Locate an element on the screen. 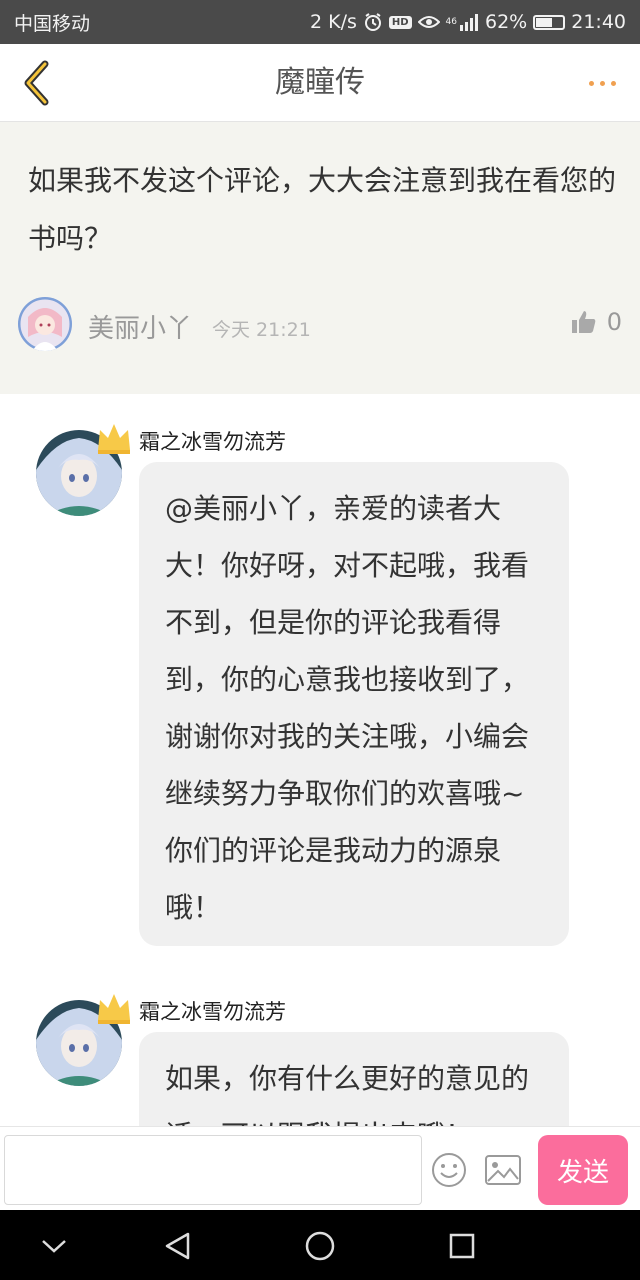 Image resolution: width=640 pixels, height=1280 pixels. nav-recents-button is located at coordinates (462, 1246).